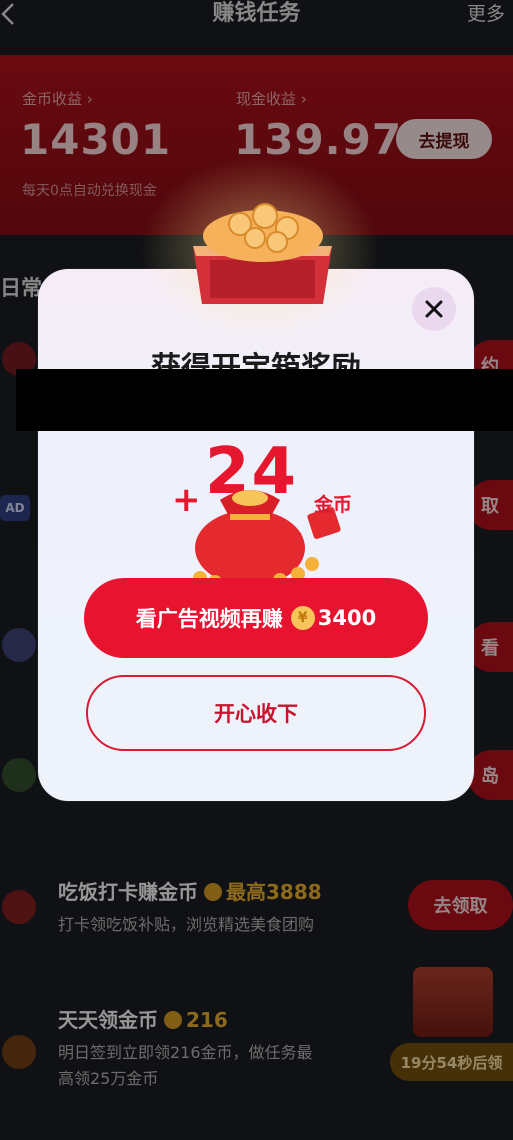 This screenshot has width=513, height=1140. Describe the element at coordinates (262, 253) in the screenshot. I see `chest-icon` at that location.